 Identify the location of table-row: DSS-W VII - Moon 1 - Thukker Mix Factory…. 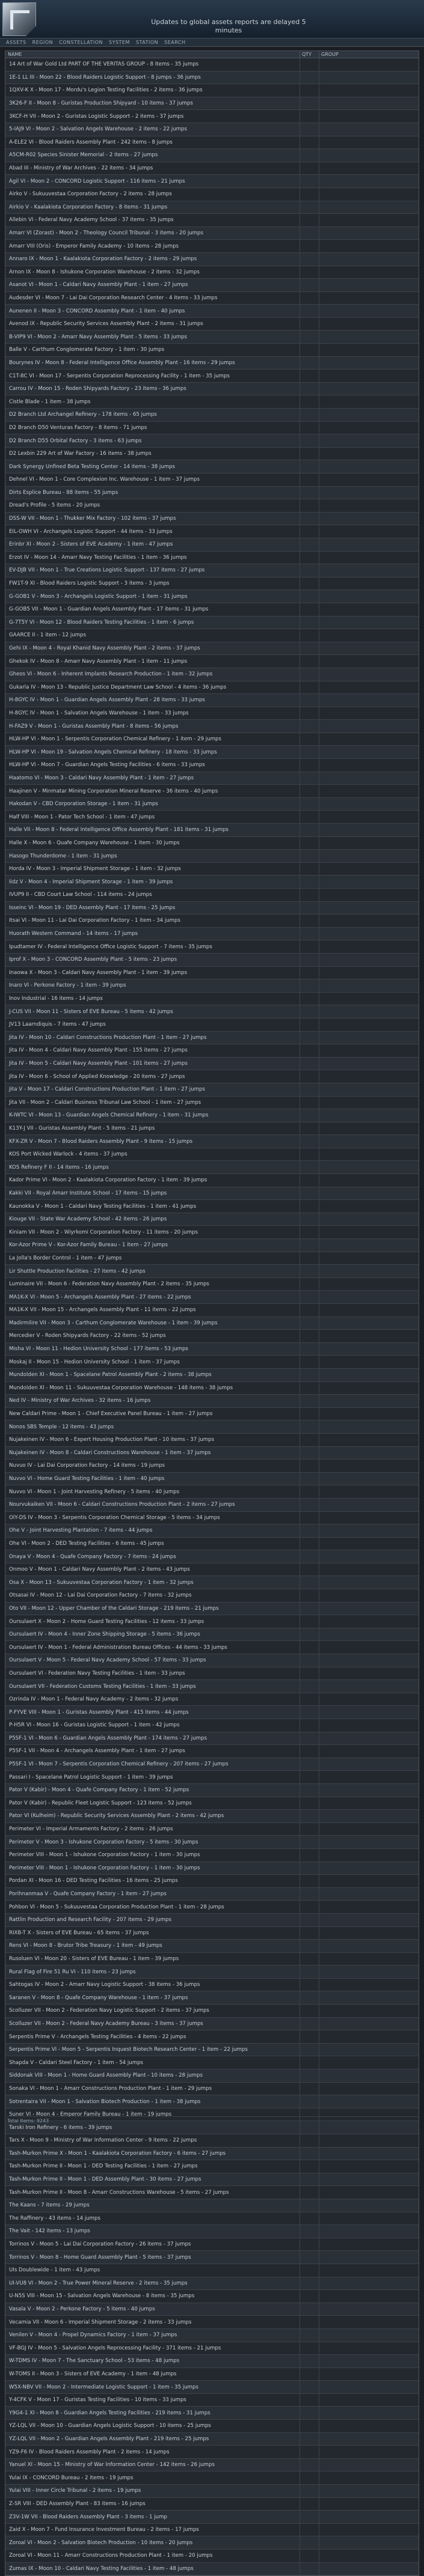
(212, 519).